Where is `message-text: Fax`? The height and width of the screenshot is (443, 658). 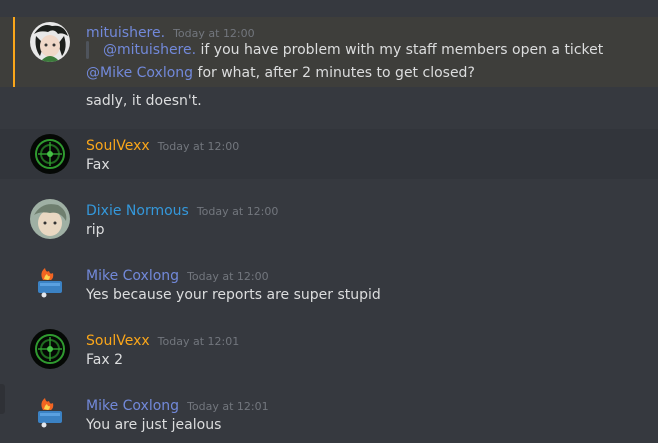
message-text: Fax is located at coordinates (98, 165).